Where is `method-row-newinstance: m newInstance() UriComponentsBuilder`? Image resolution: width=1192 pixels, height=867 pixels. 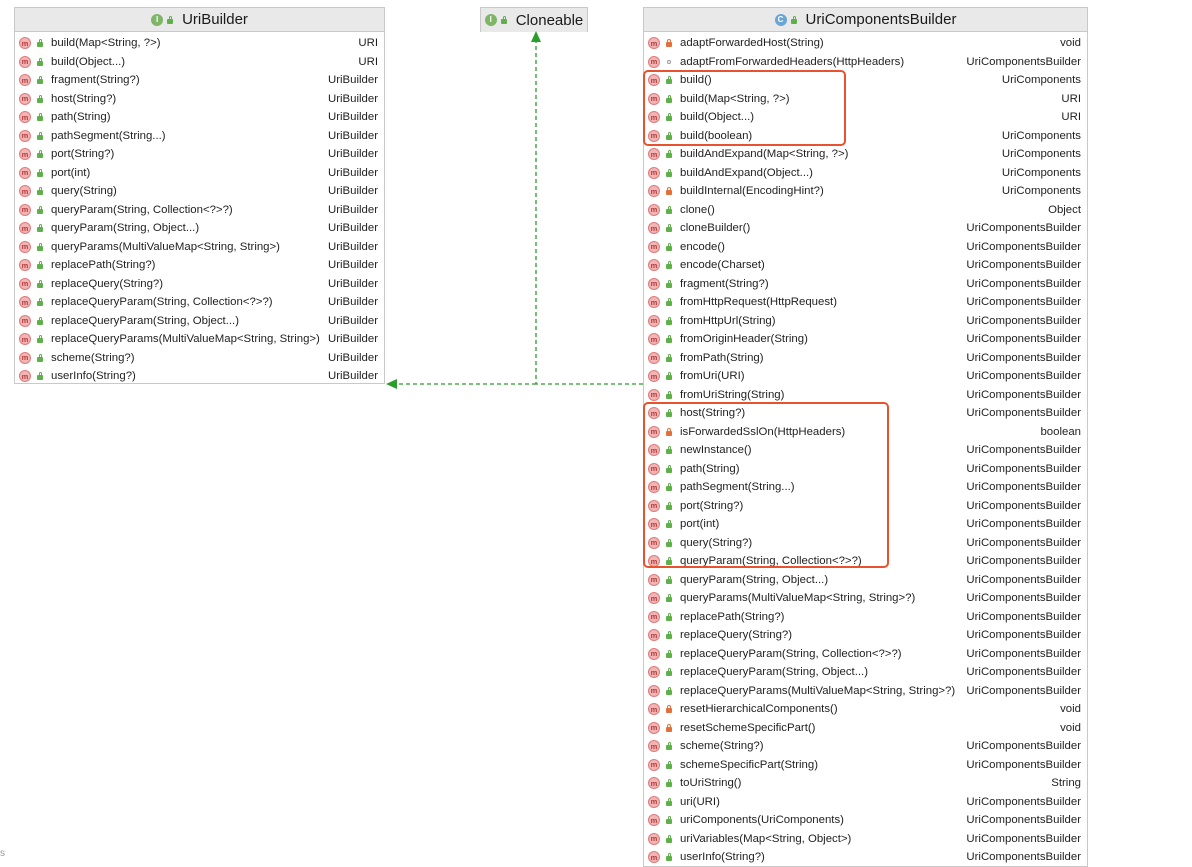 method-row-newinstance: m newInstance() UriComponentsBuilder is located at coordinates (865, 450).